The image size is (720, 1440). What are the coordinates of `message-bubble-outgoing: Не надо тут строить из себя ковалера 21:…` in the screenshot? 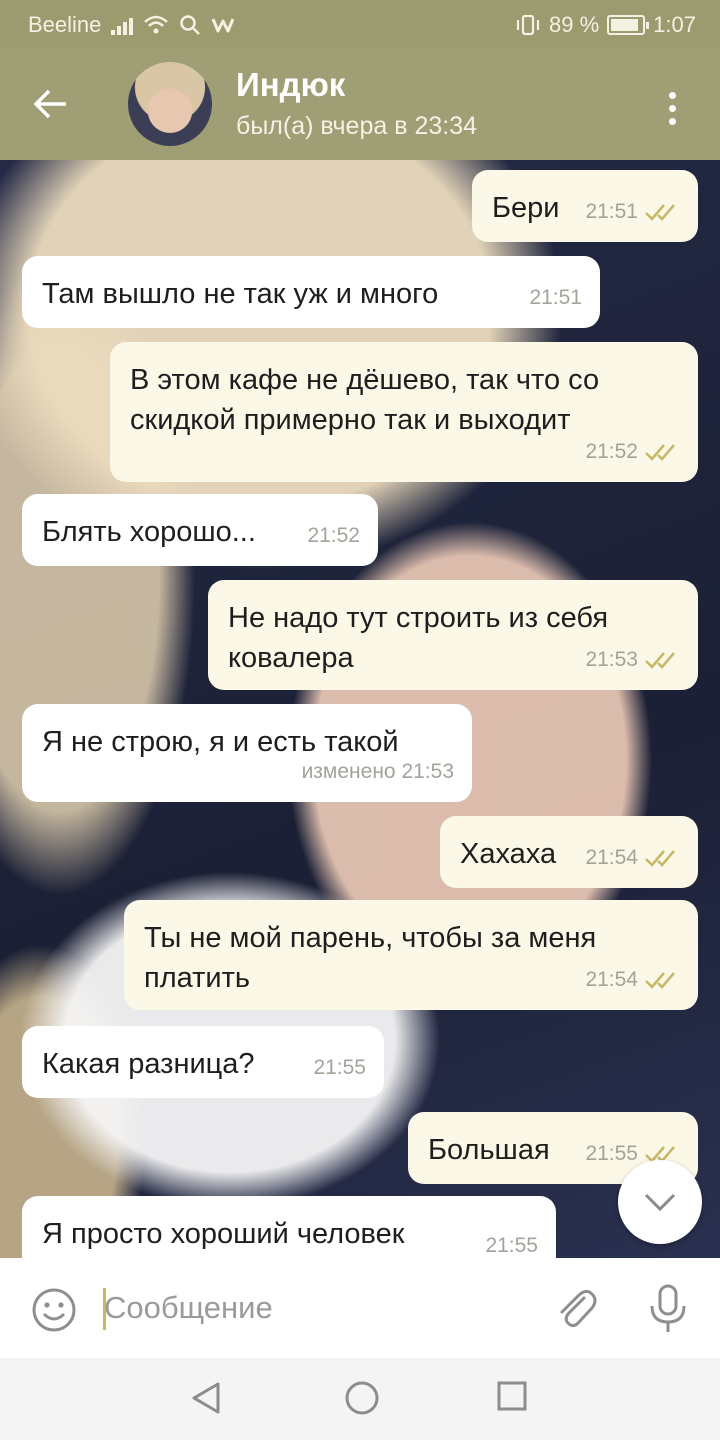 It's located at (453, 635).